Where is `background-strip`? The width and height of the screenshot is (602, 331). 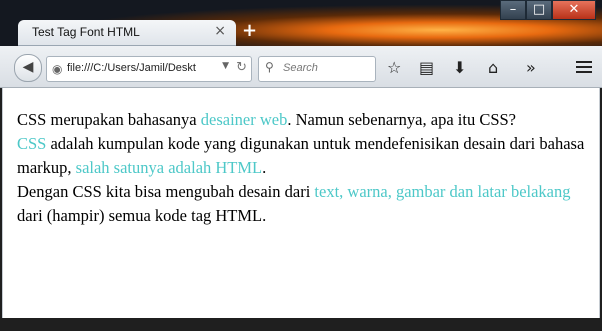 background-strip is located at coordinates (301, 324).